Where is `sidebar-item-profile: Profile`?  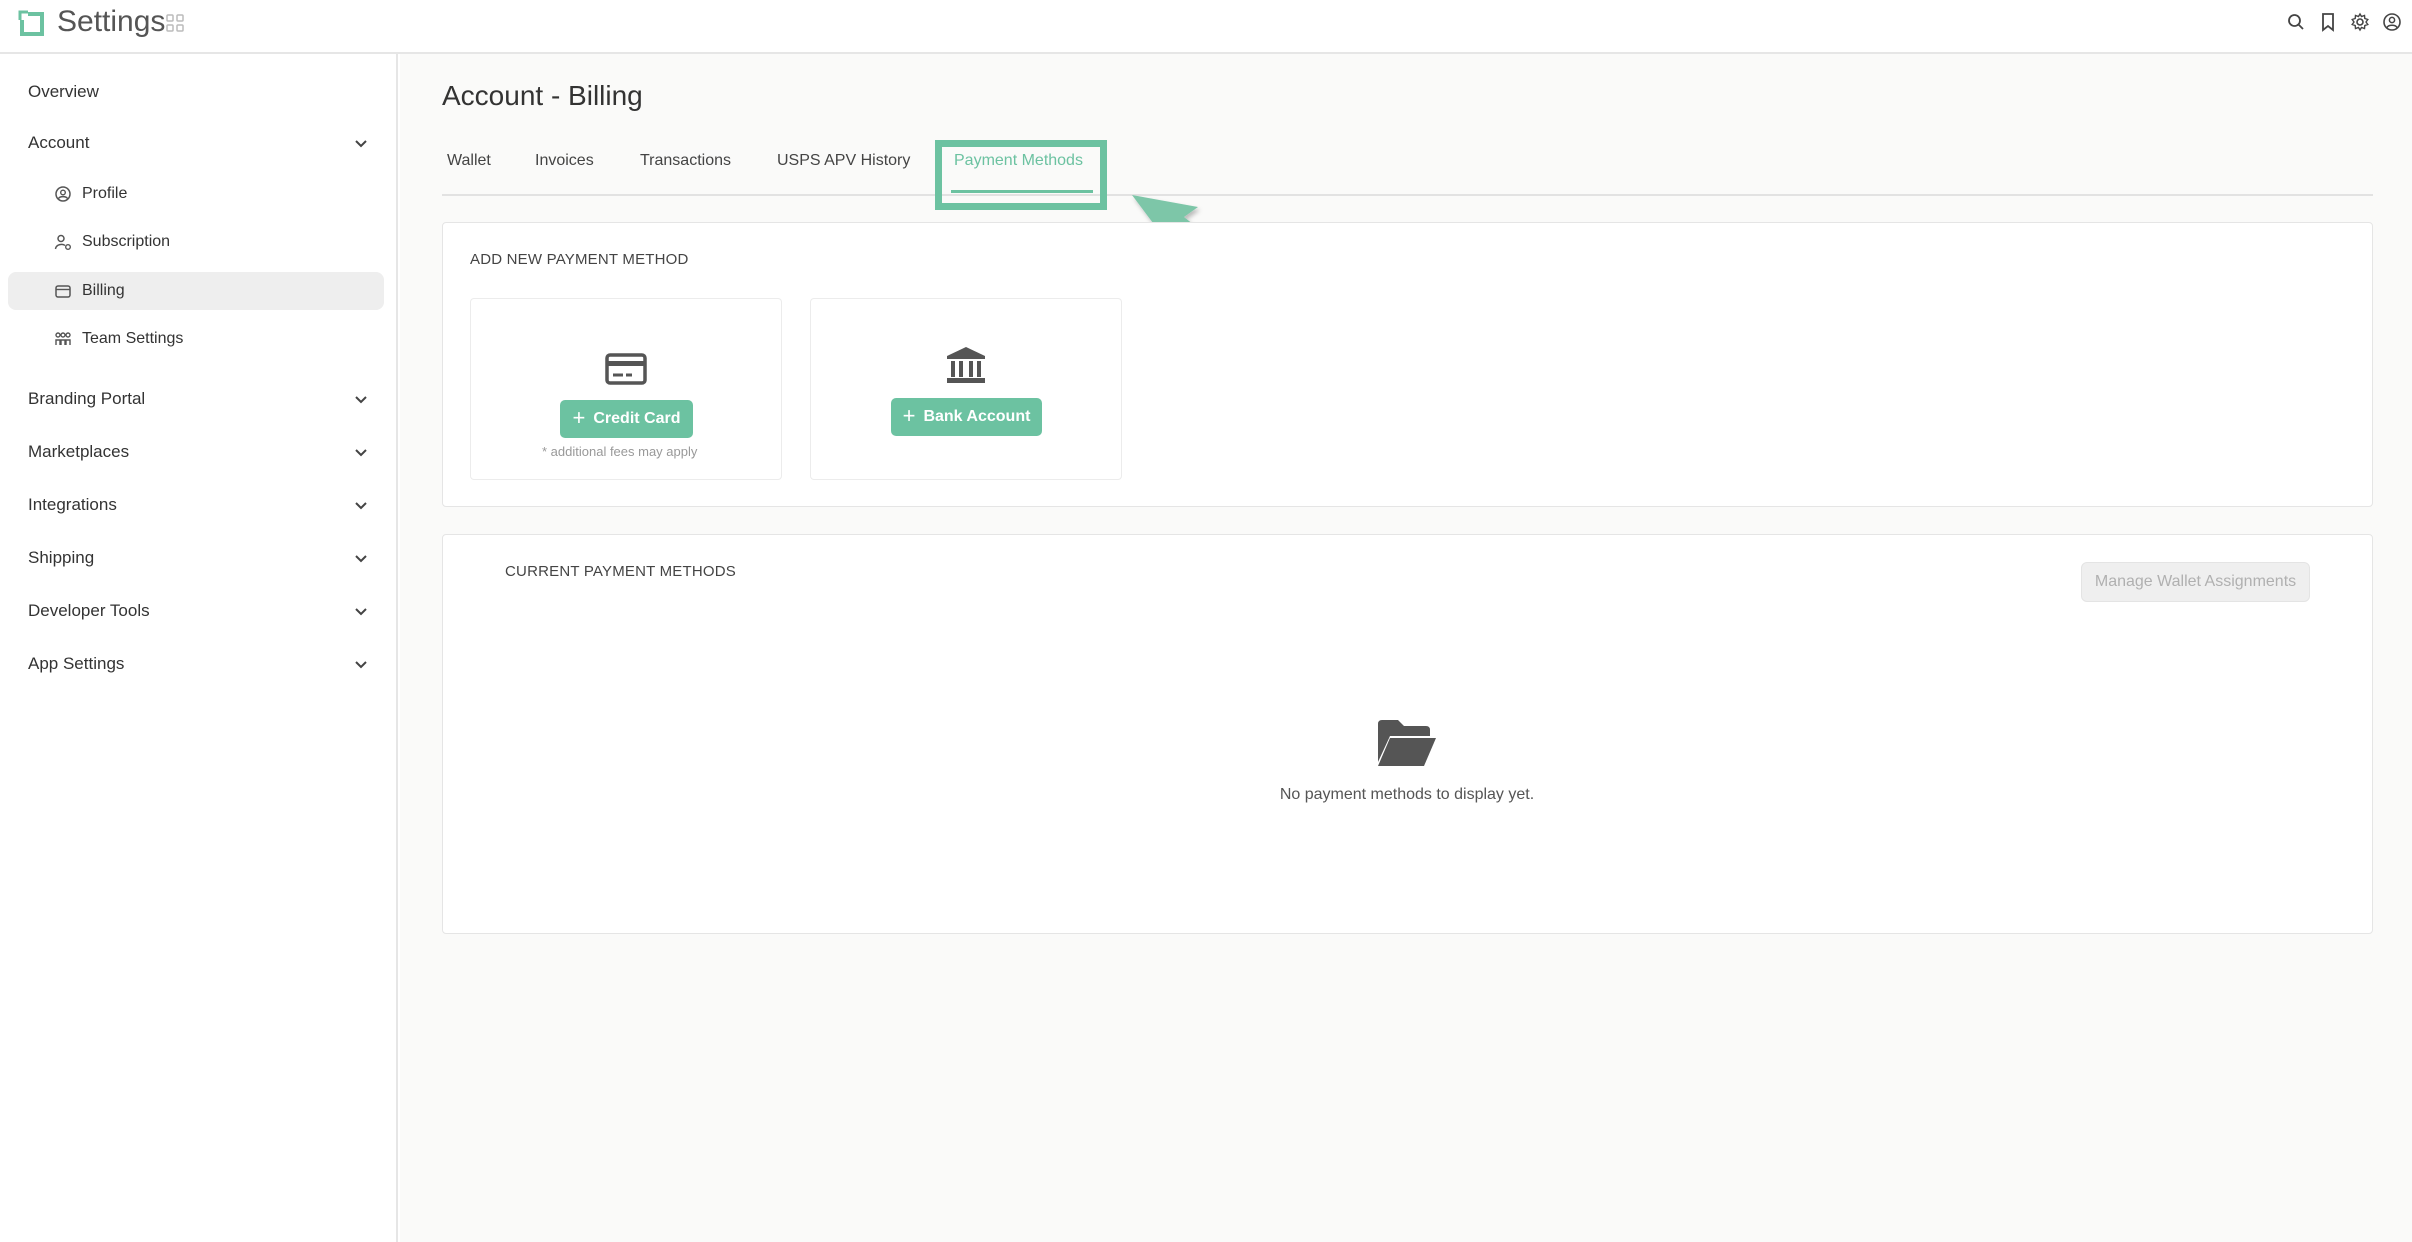
sidebar-item-profile: Profile is located at coordinates (196, 194).